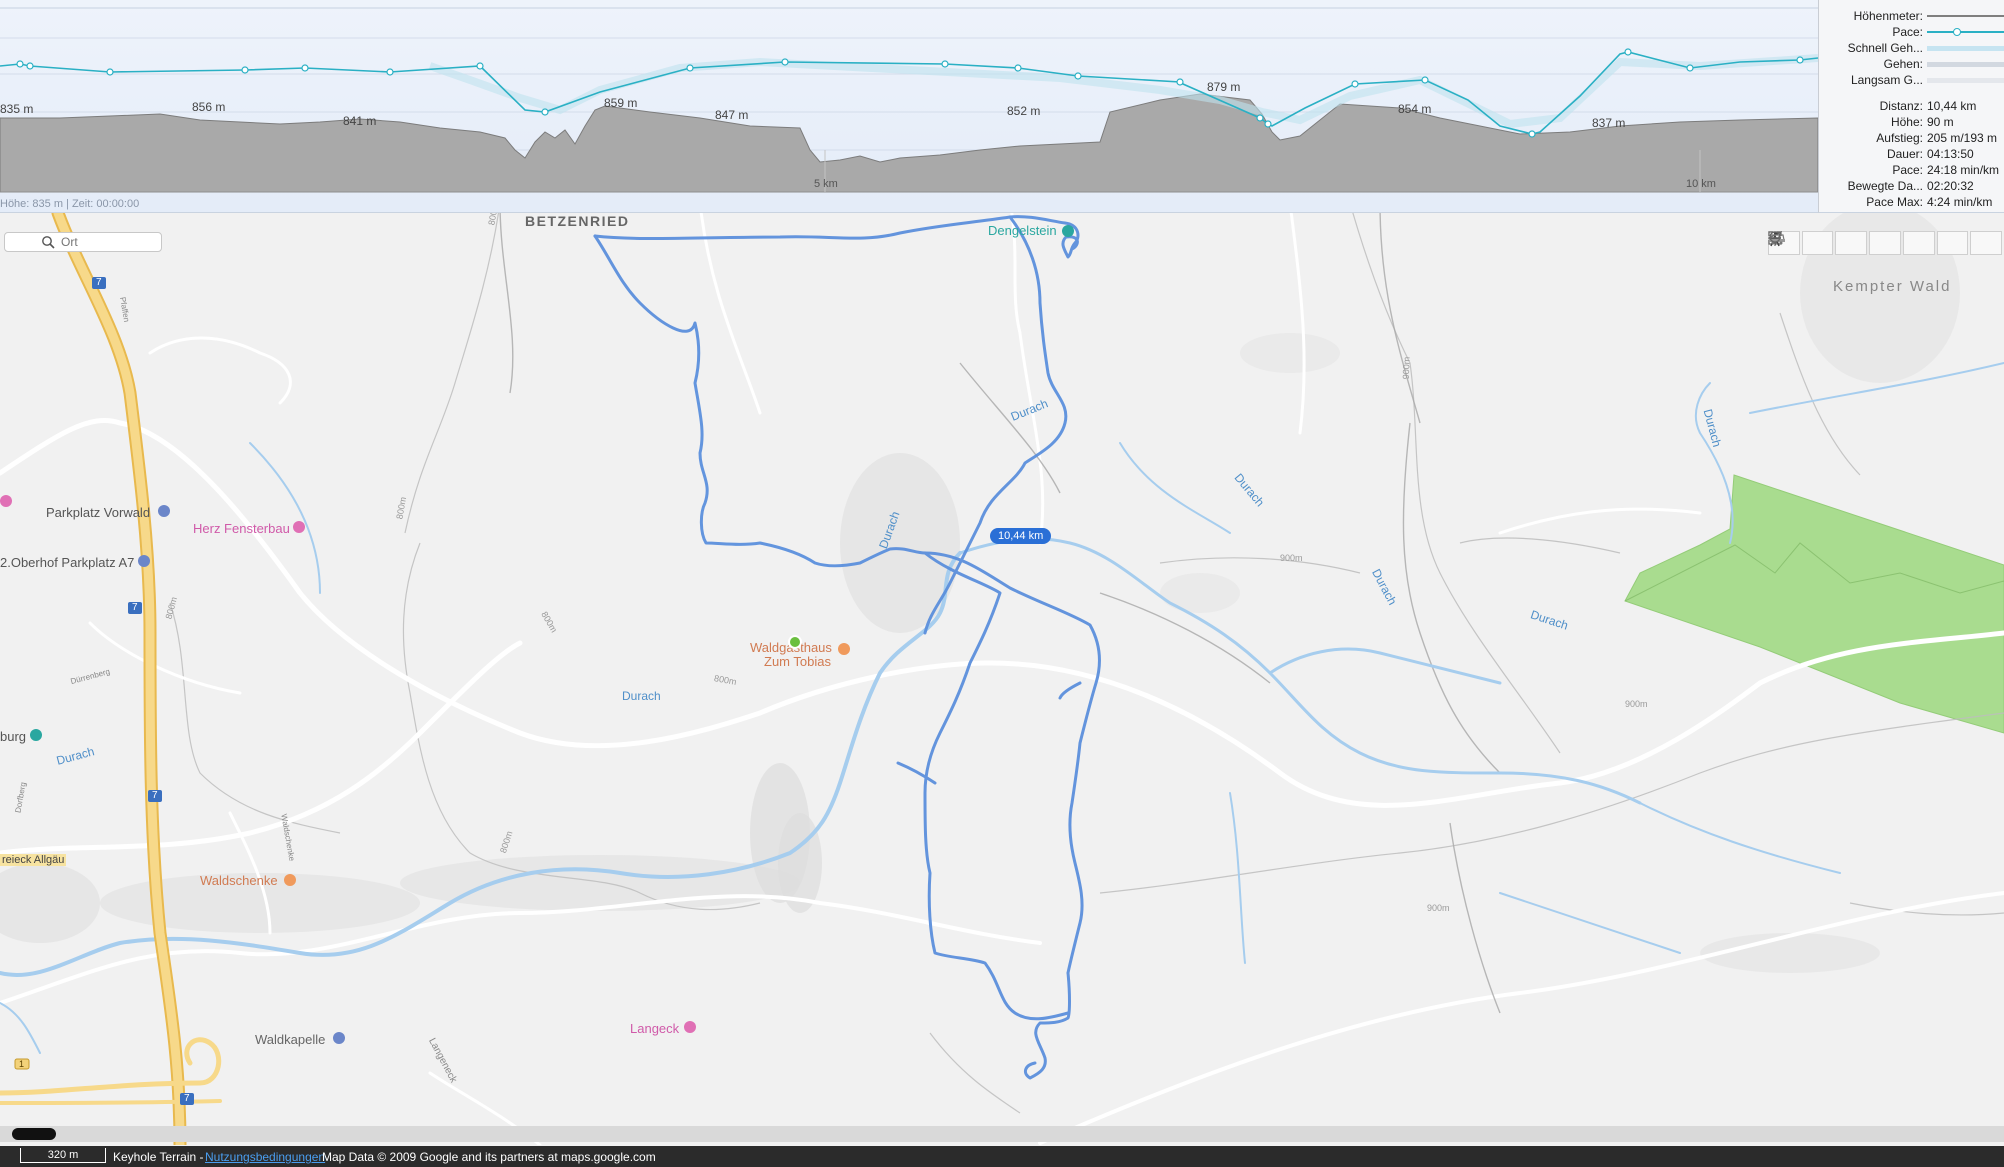 The image size is (2004, 1167). What do you see at coordinates (34, 1134) in the screenshot?
I see `scrollbar-thumb` at bounding box center [34, 1134].